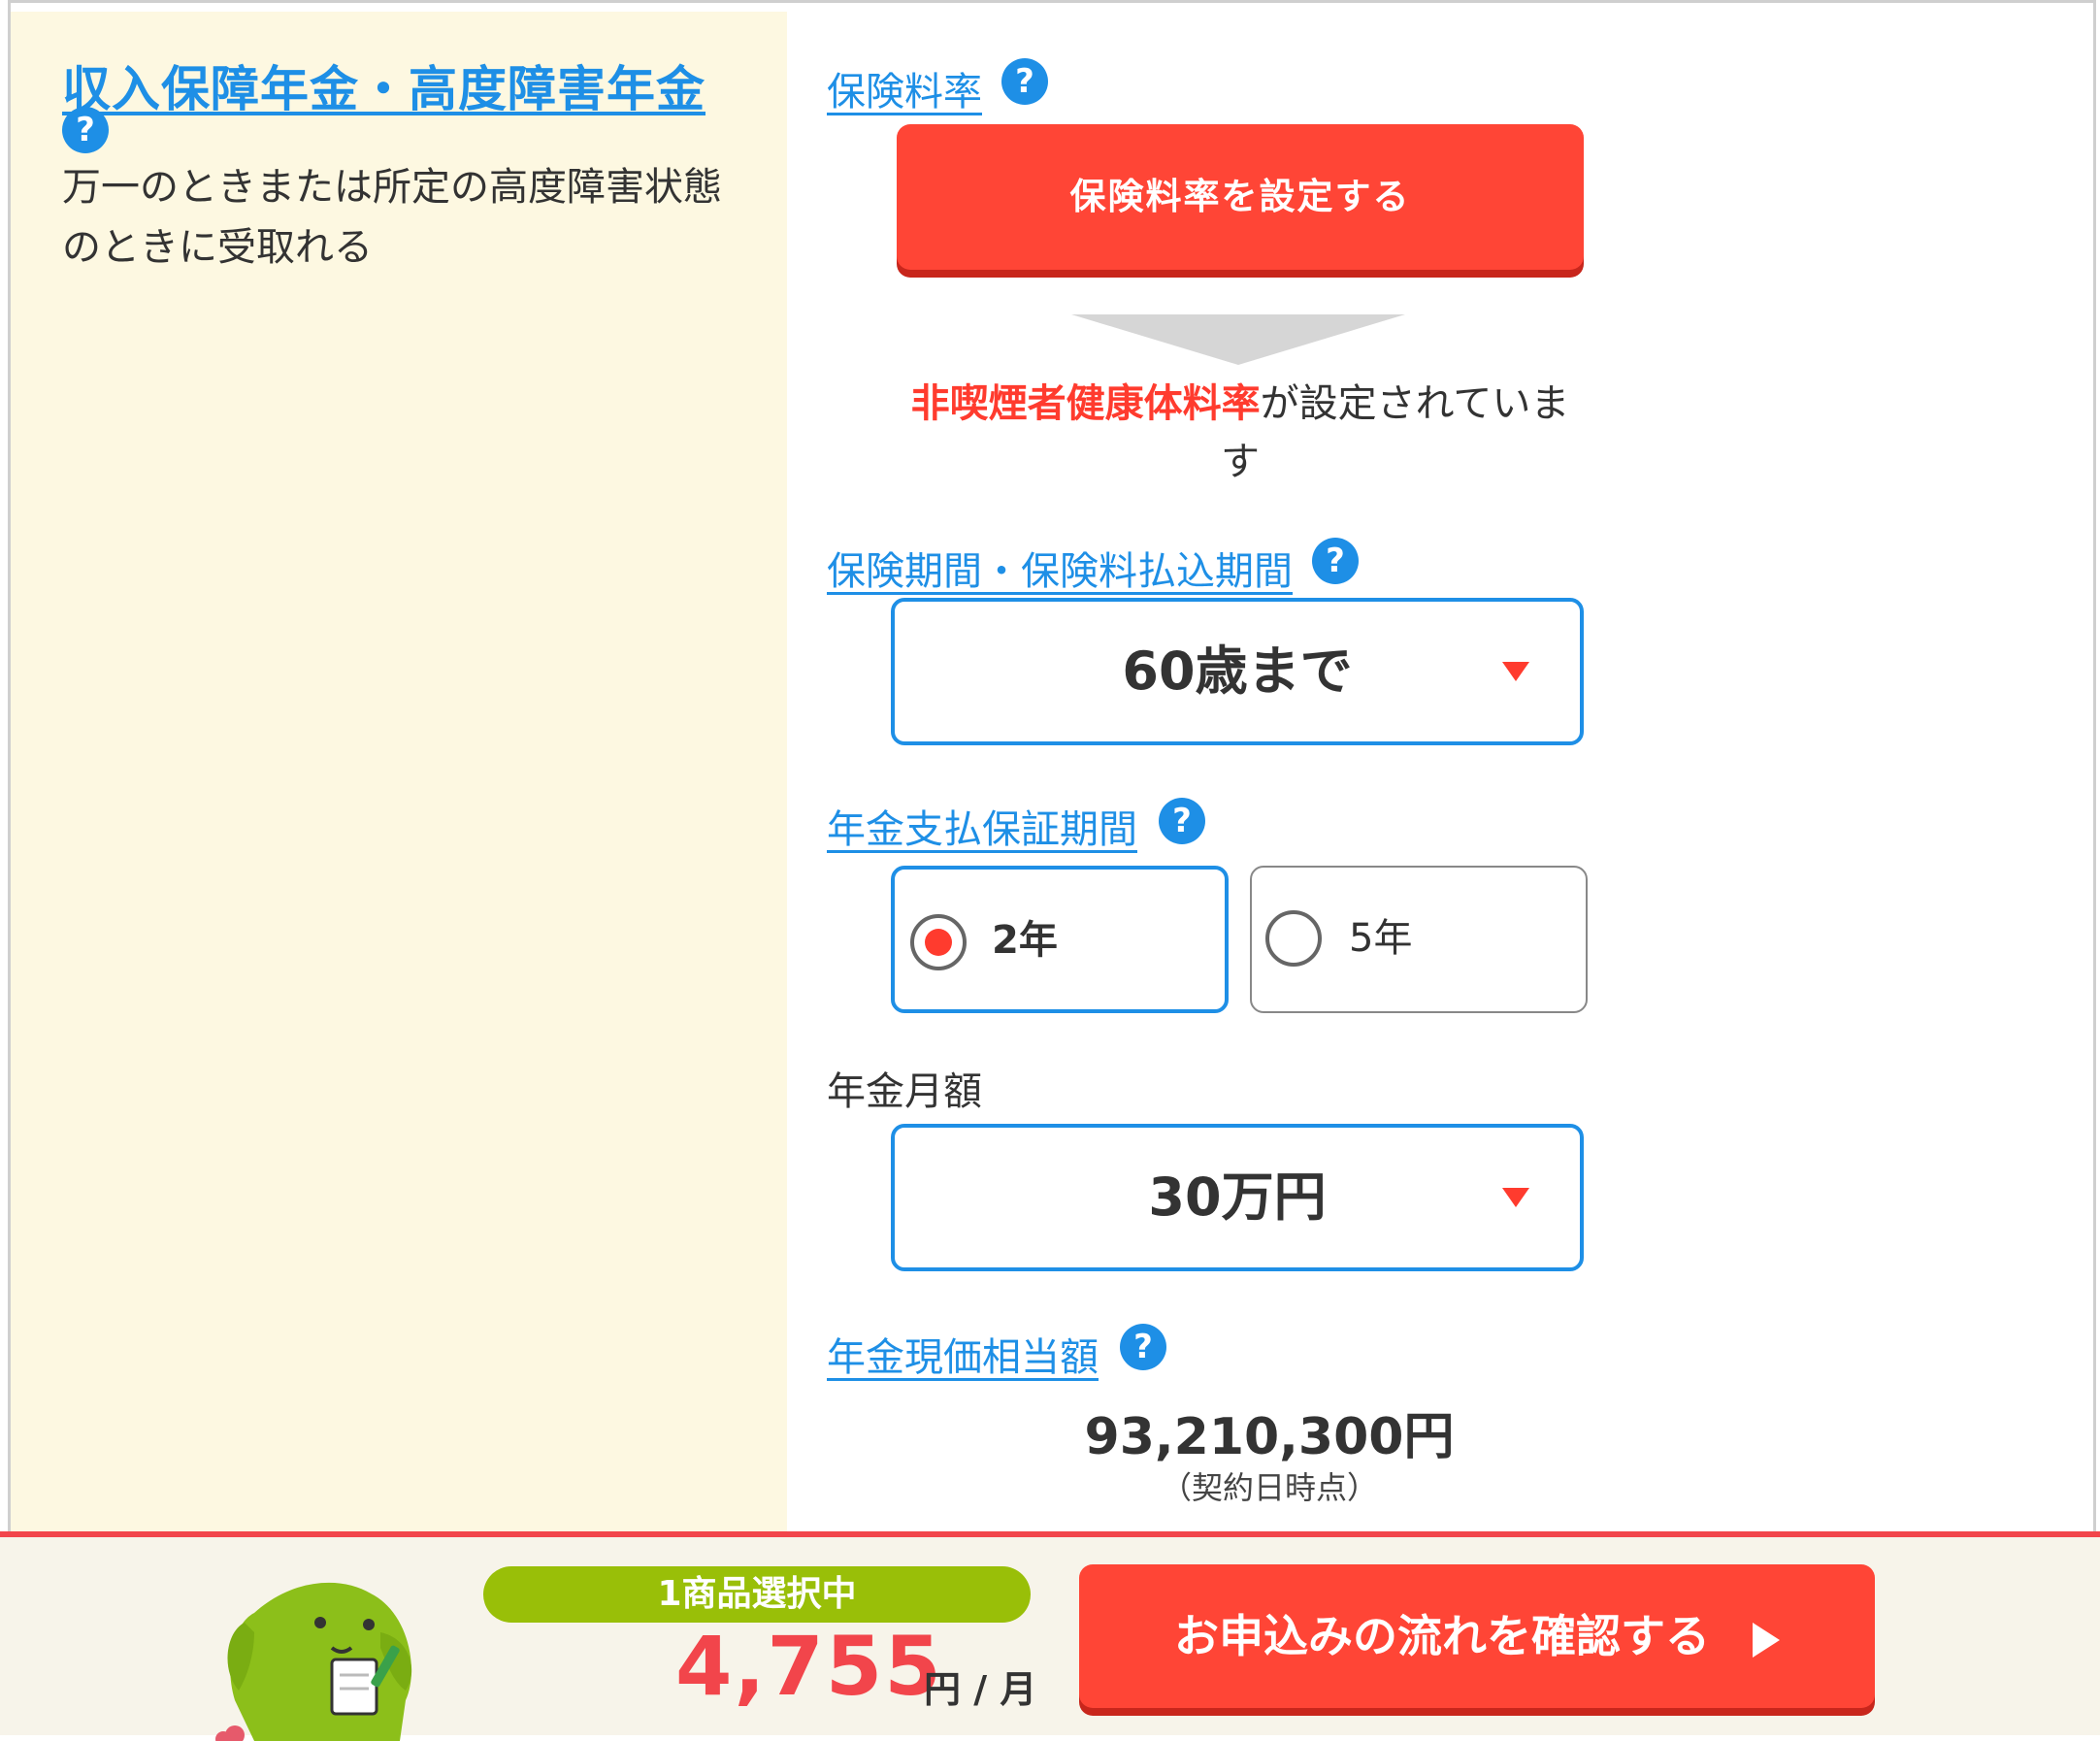 The image size is (2100, 1741). Describe the element at coordinates (1085, 403) in the screenshot. I see `rate-status-highlight: 非喫煙者健康体料率` at that location.